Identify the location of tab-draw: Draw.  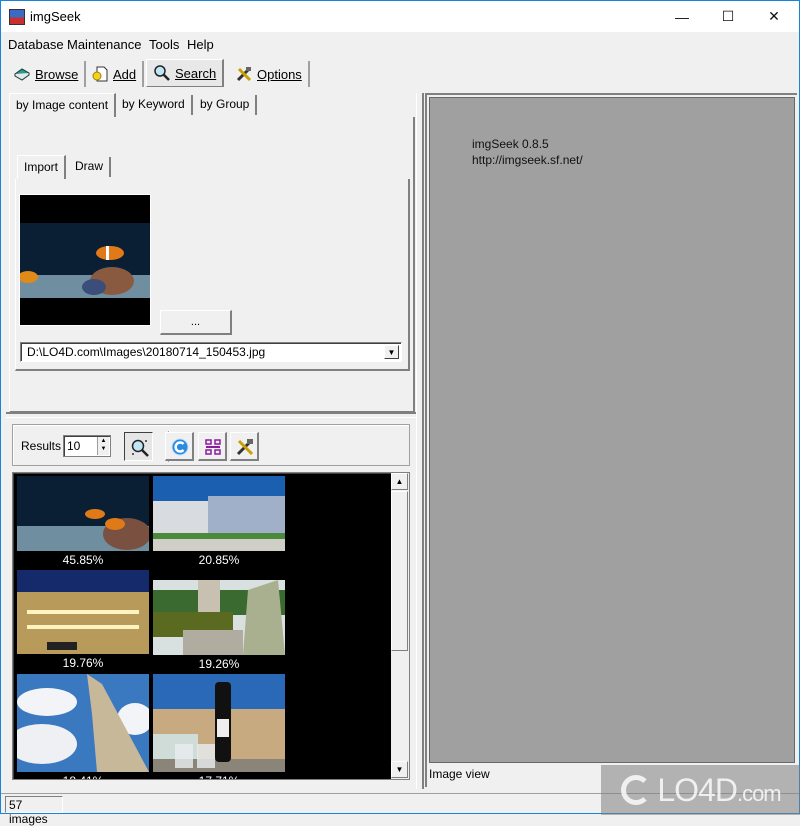
(90, 167).